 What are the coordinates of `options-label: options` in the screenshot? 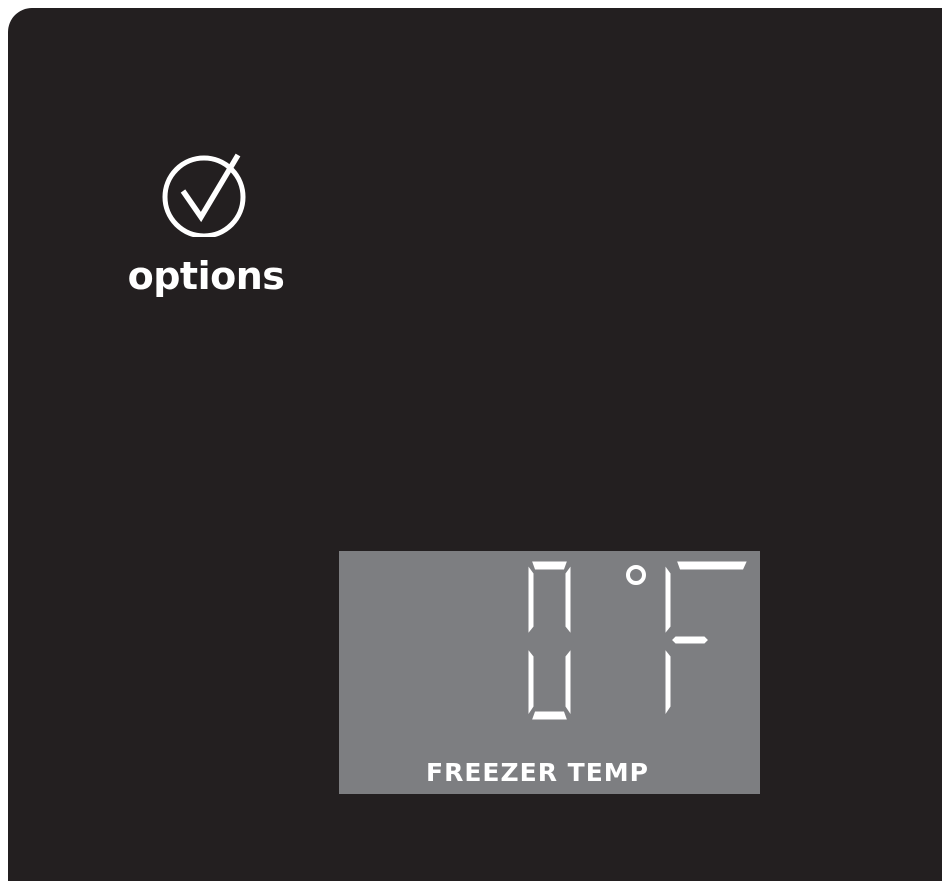 It's located at (206, 276).